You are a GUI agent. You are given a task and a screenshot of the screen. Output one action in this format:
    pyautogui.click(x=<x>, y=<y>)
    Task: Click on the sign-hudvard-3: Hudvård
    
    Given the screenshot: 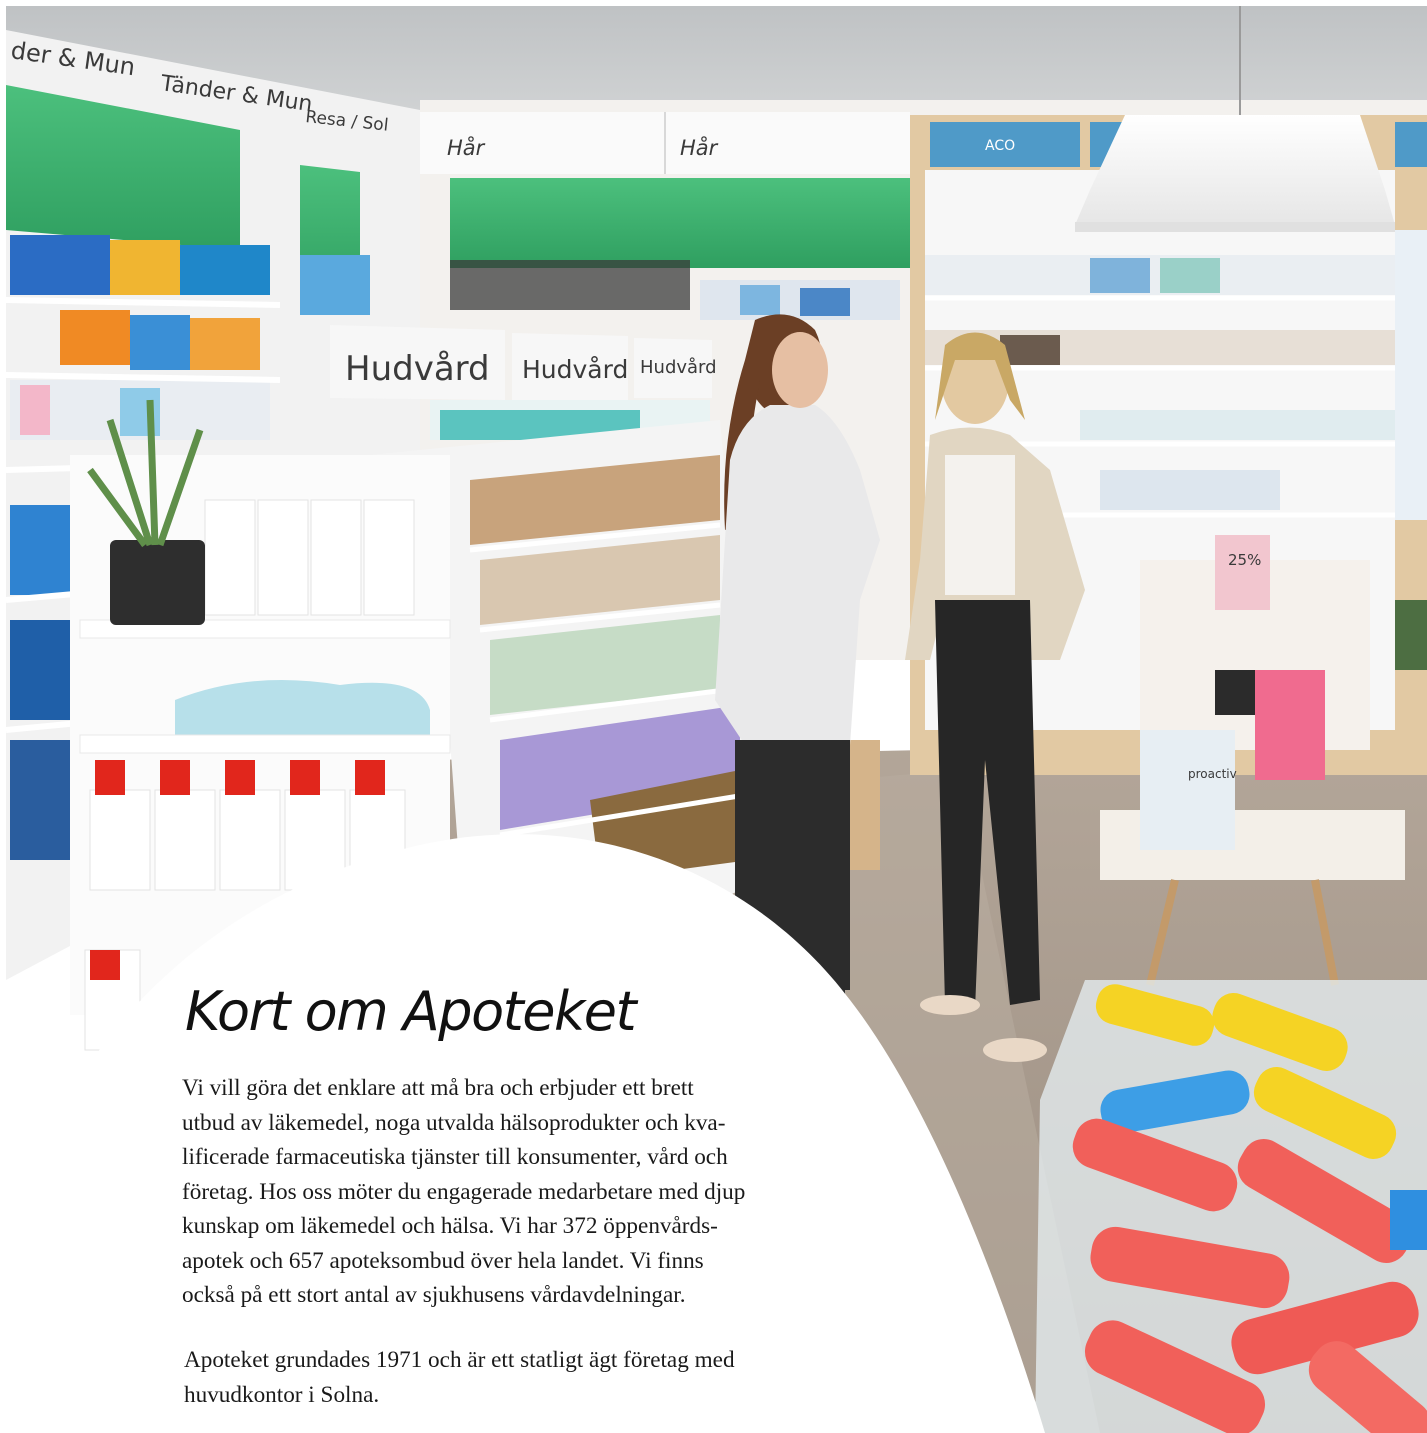 What is the action you would take?
    pyautogui.click(x=678, y=367)
    